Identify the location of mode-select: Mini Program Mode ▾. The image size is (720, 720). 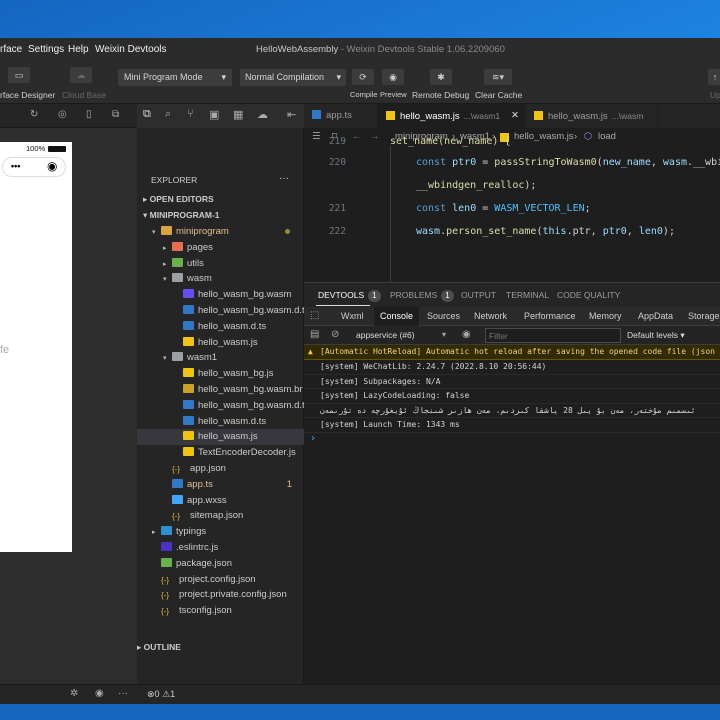
(175, 77).